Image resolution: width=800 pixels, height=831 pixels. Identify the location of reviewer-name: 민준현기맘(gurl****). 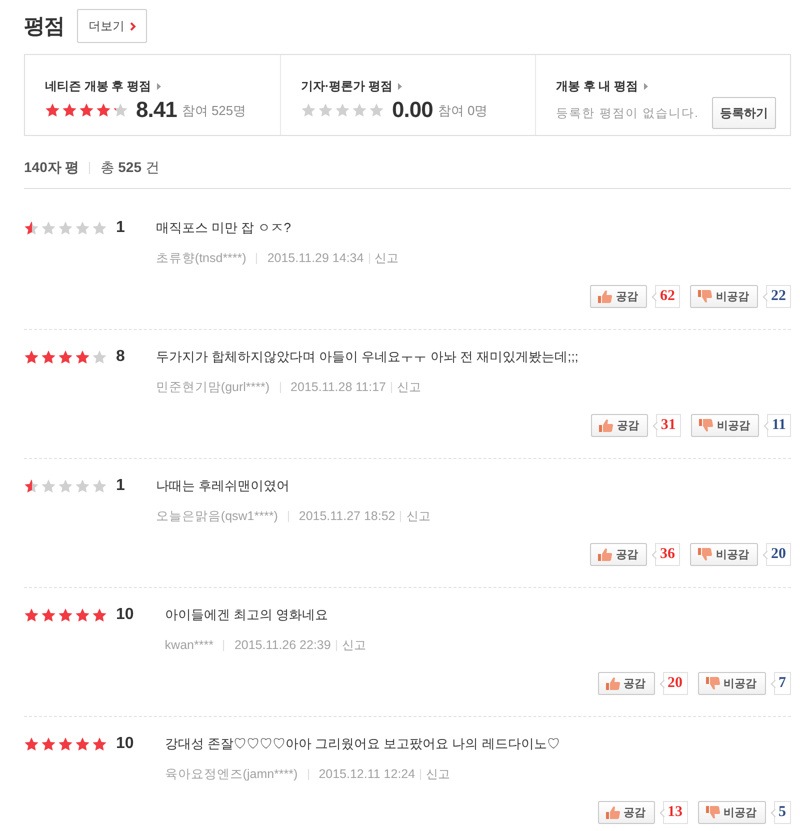
(213, 387).